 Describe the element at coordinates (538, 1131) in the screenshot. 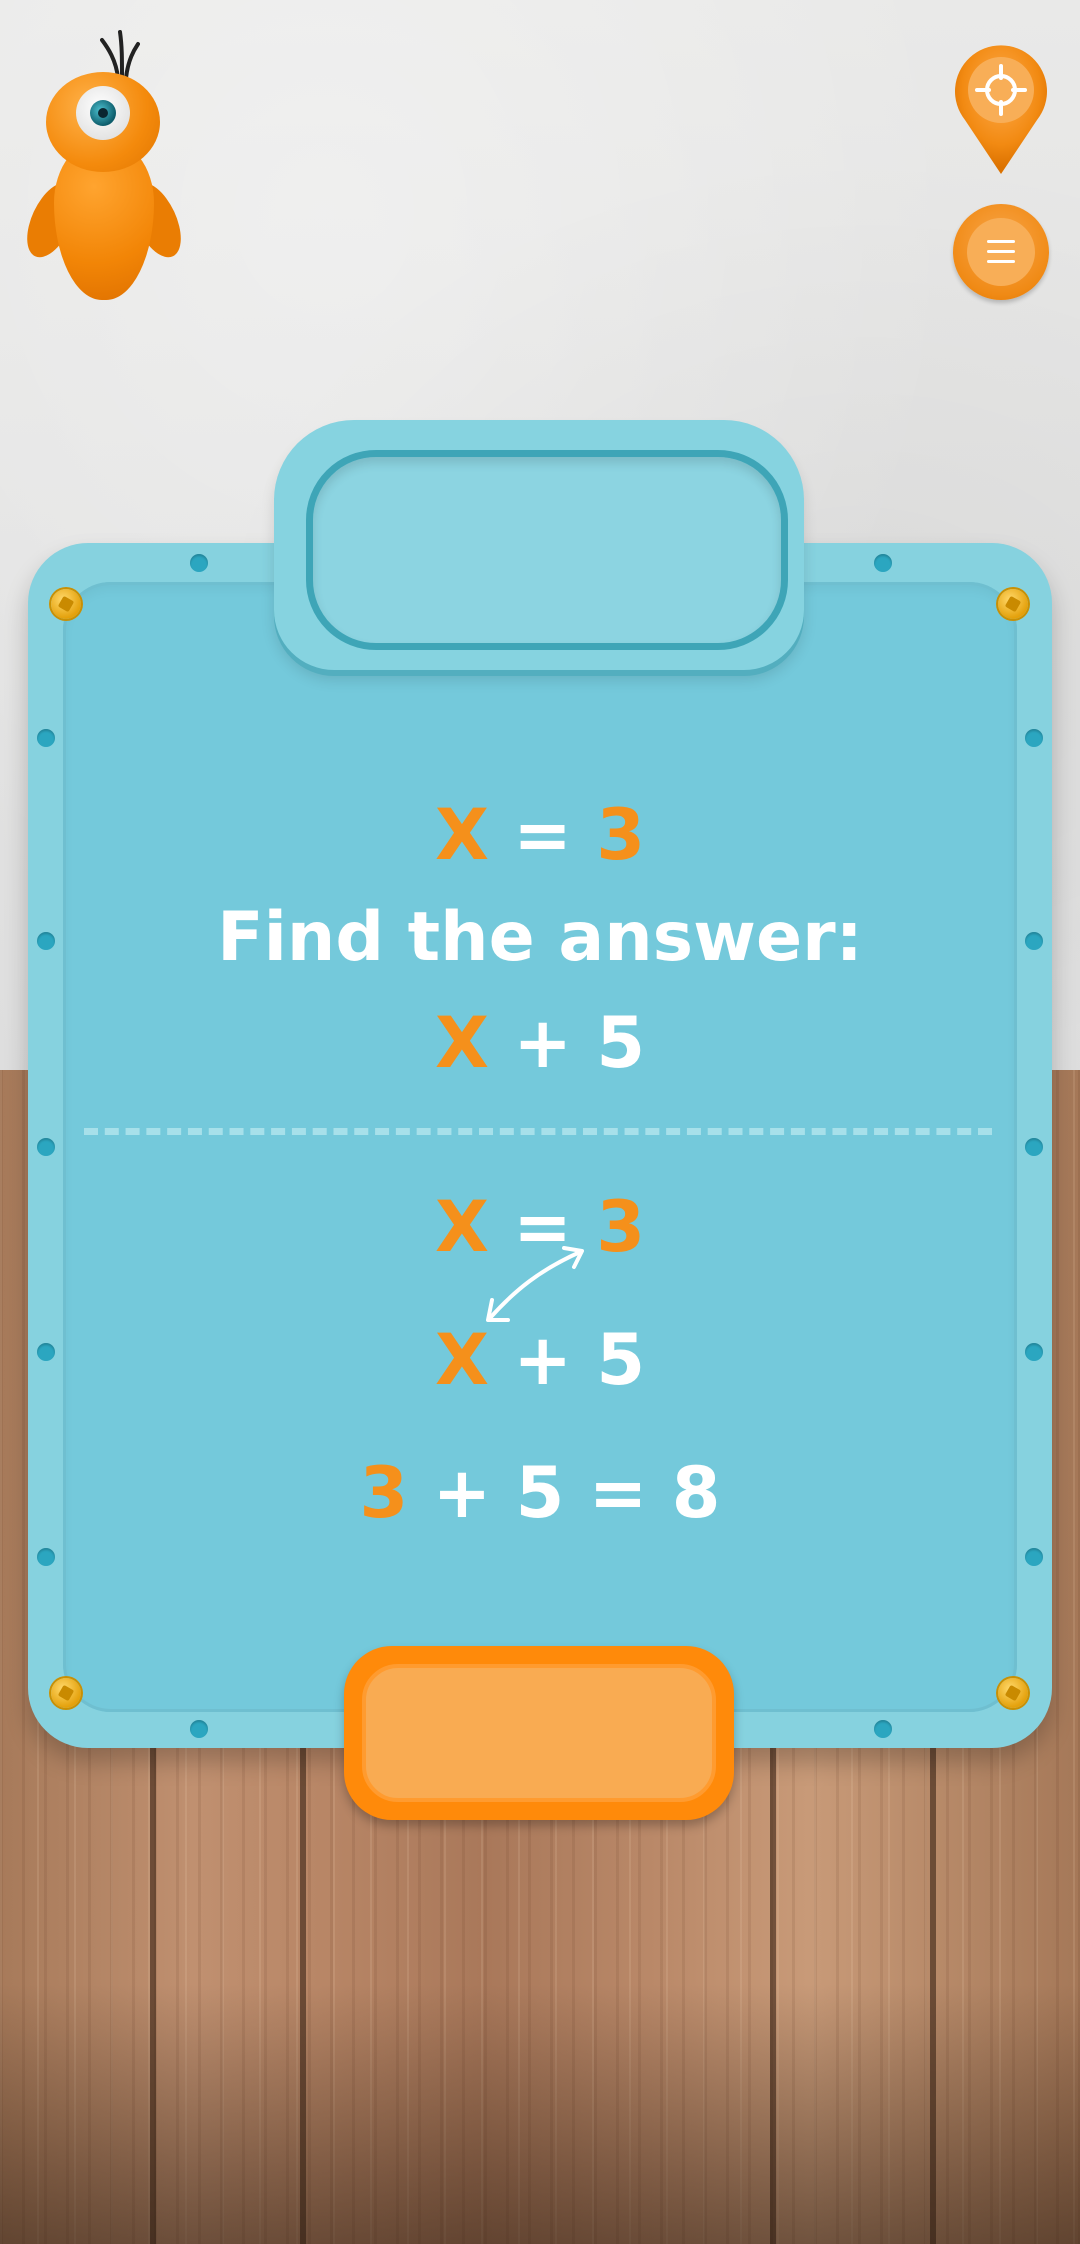

I see `dashed-divider` at that location.